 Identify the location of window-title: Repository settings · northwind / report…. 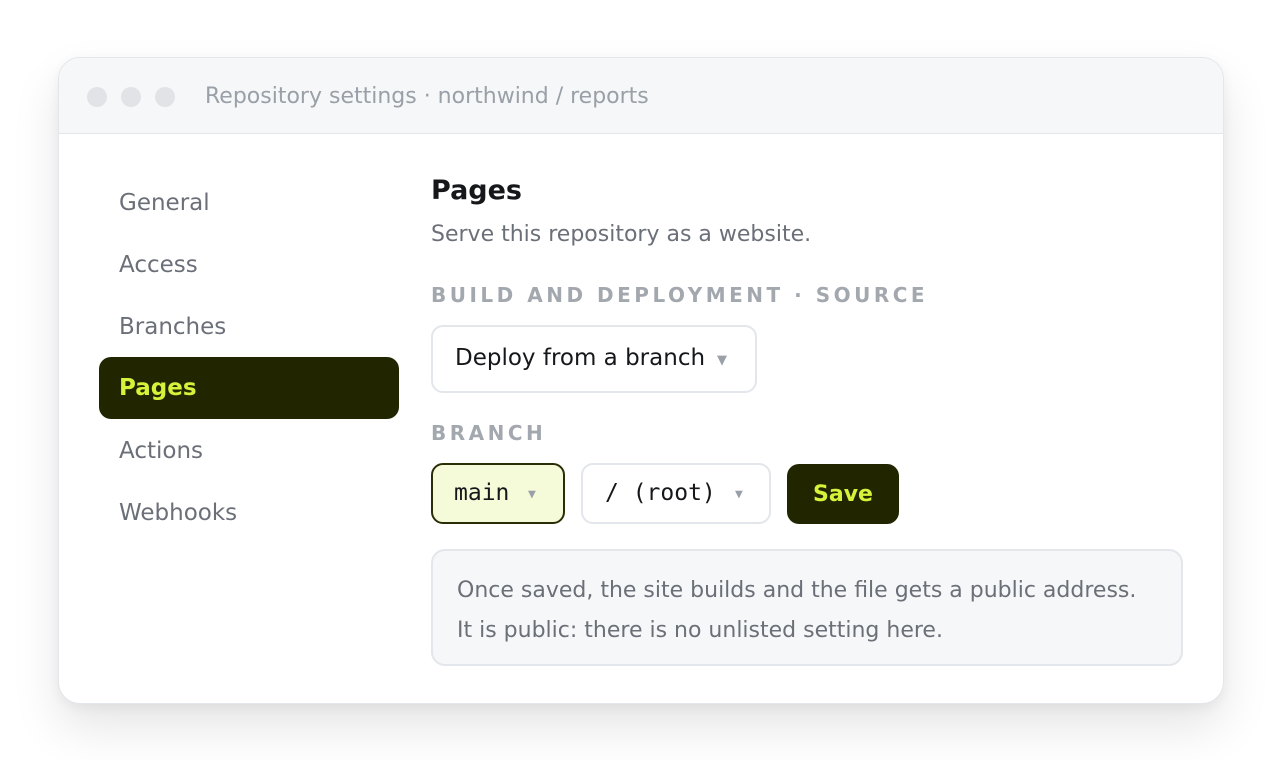
(427, 96).